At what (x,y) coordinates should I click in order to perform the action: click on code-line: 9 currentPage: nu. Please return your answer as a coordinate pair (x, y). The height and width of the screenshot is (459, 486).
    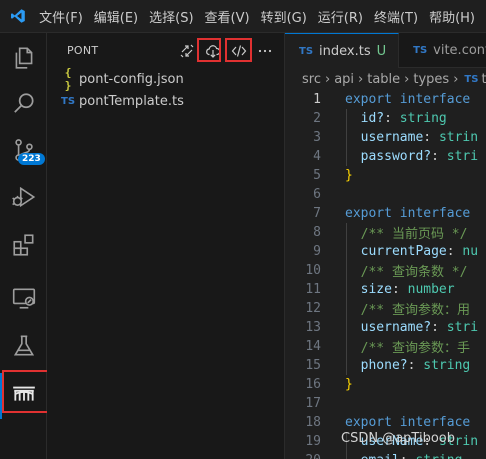
    Looking at the image, I should click on (385, 251).